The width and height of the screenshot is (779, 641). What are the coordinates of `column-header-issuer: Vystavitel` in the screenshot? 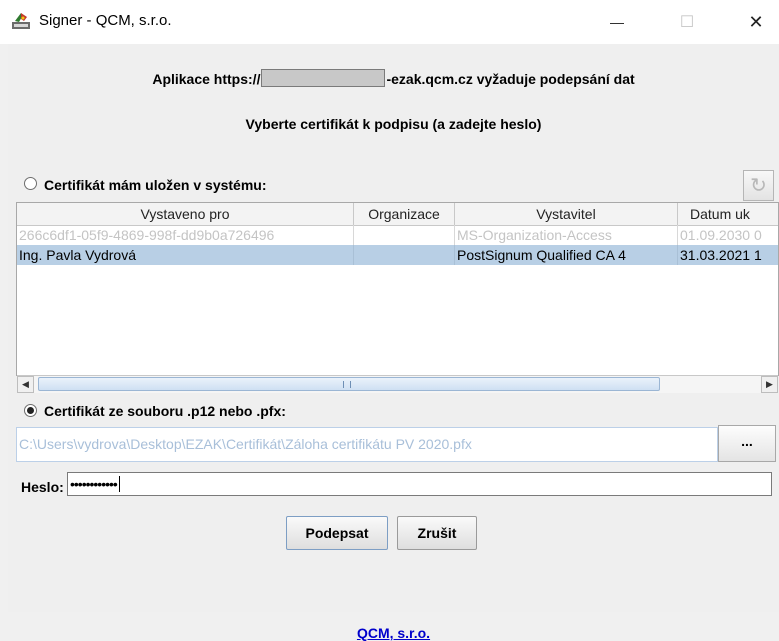 It's located at (566, 214).